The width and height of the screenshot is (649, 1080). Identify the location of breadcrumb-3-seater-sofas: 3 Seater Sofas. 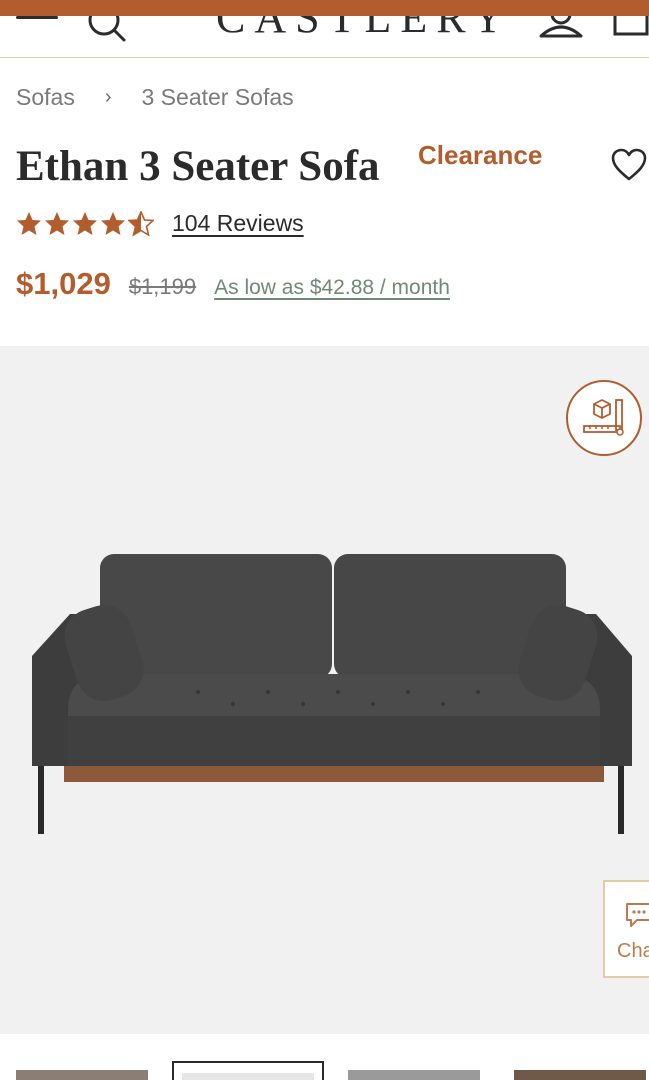
(218, 97).